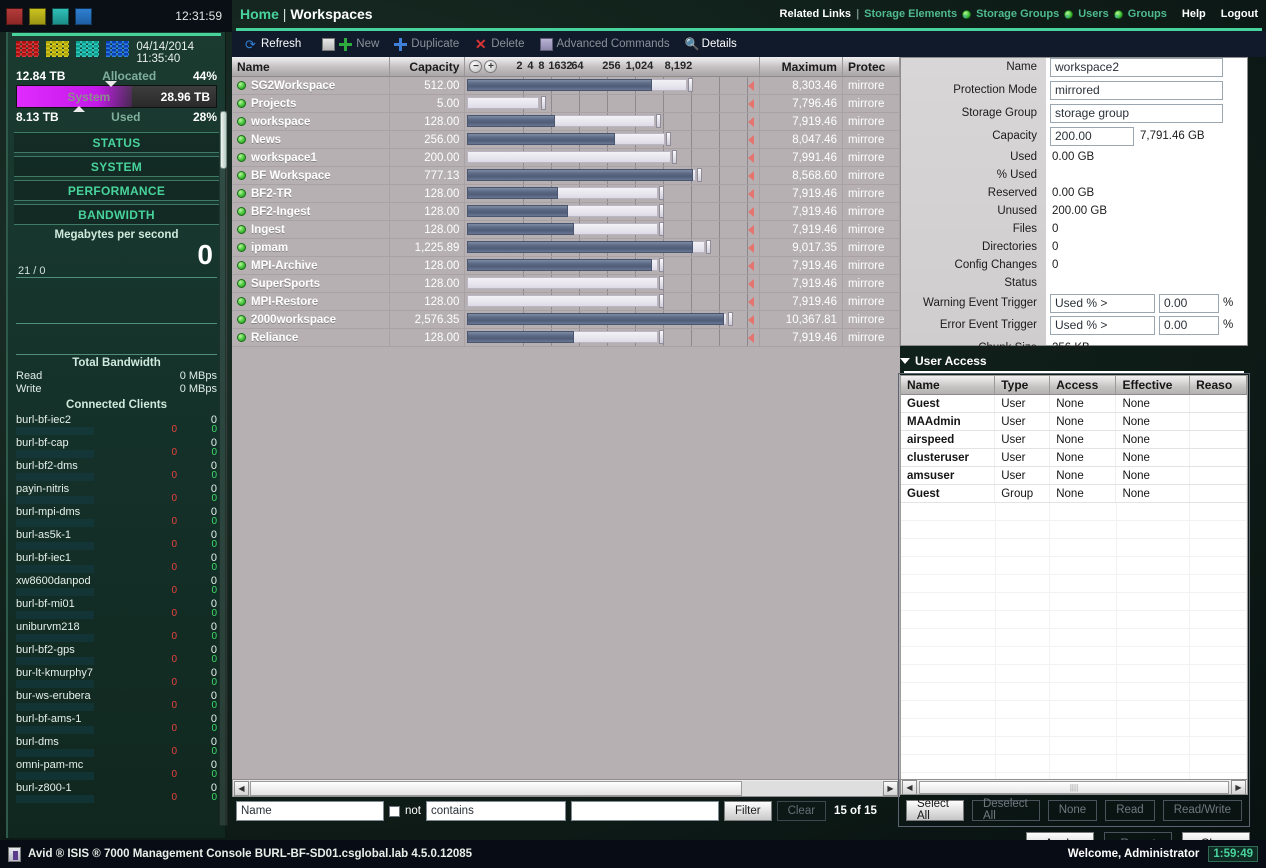 This screenshot has width=1266, height=868. What do you see at coordinates (116, 190) in the screenshot?
I see `sidebar-item-performance: PERFORMANCE` at bounding box center [116, 190].